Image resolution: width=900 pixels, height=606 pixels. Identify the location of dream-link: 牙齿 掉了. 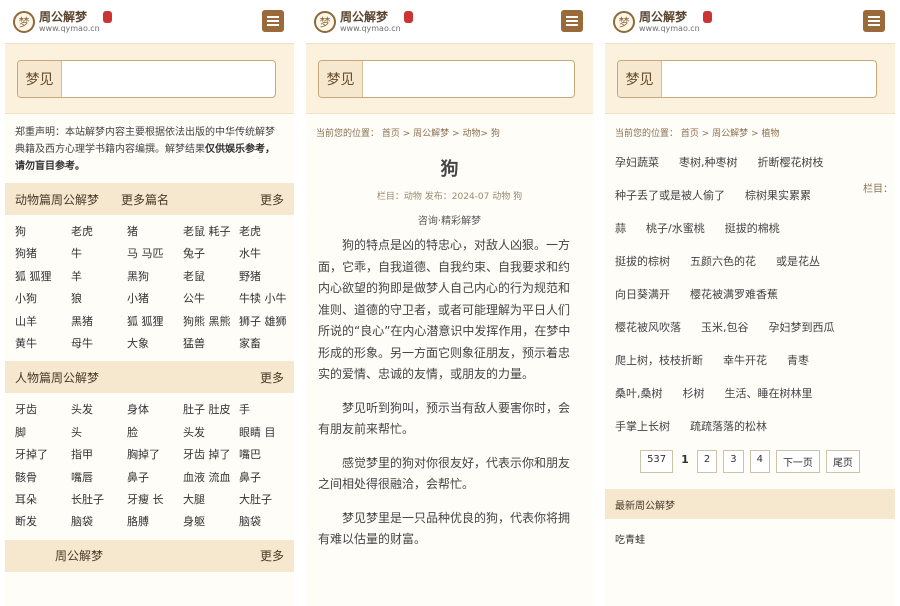
(211, 455).